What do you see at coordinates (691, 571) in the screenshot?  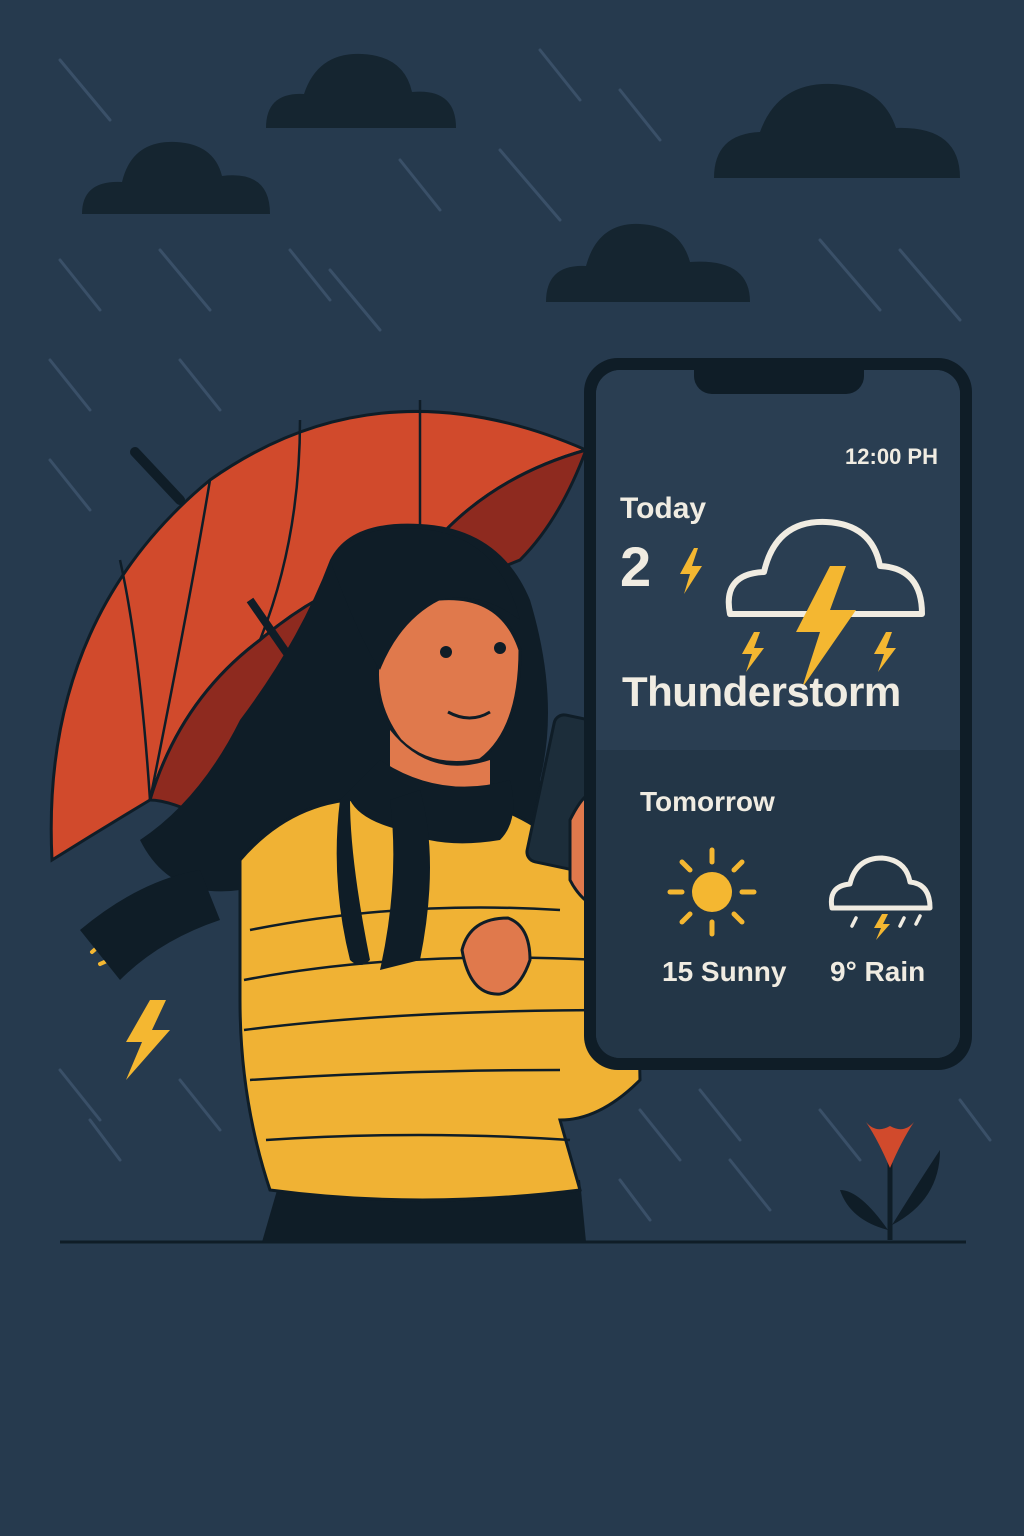 I see `small-lightning-icon` at bounding box center [691, 571].